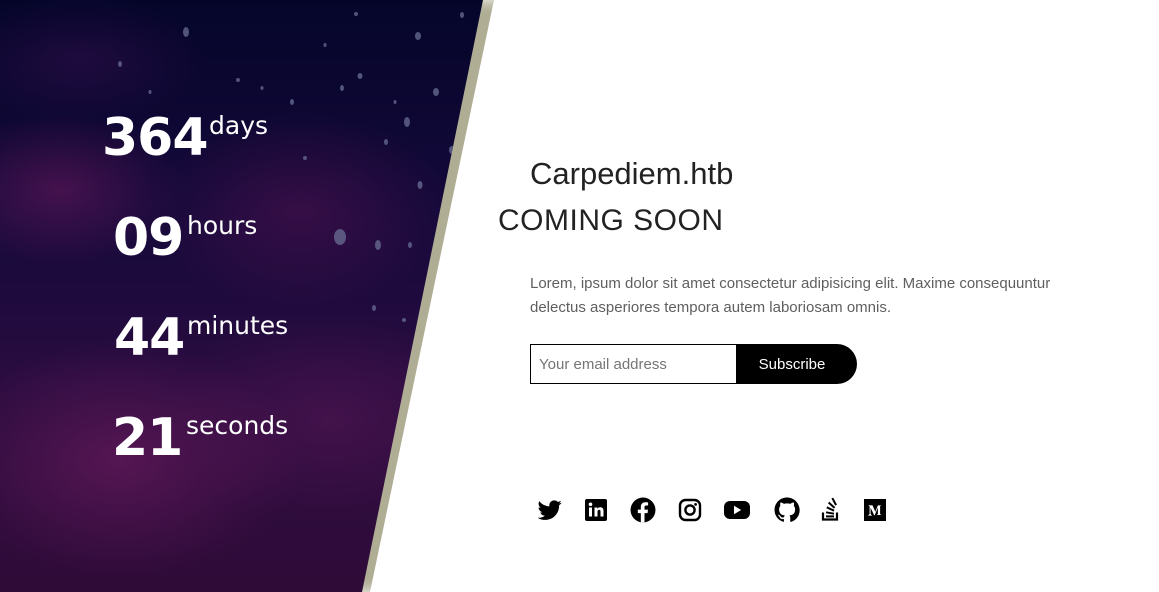 Image resolution: width=1159 pixels, height=592 pixels. Describe the element at coordinates (148, 238) in the screenshot. I see `hours-value: 09` at that location.